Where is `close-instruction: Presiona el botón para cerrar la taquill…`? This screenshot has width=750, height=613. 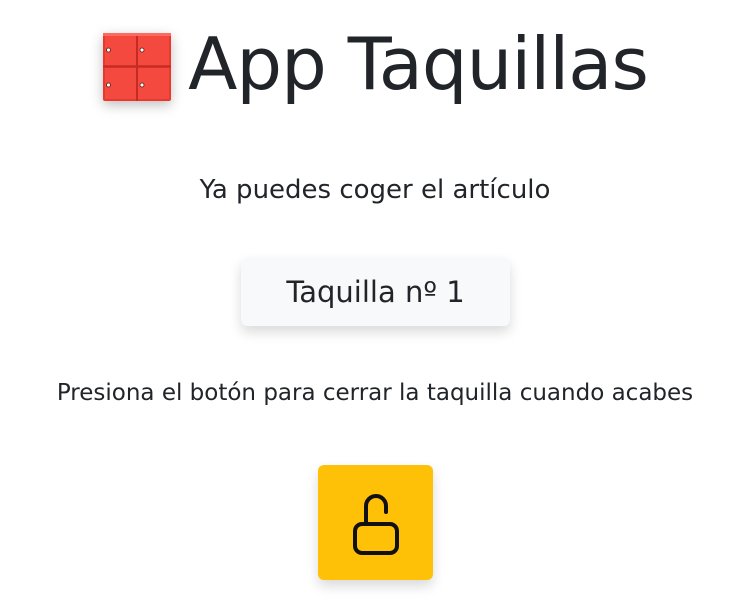 close-instruction: Presiona el botón para cerrar la taquill… is located at coordinates (375, 393).